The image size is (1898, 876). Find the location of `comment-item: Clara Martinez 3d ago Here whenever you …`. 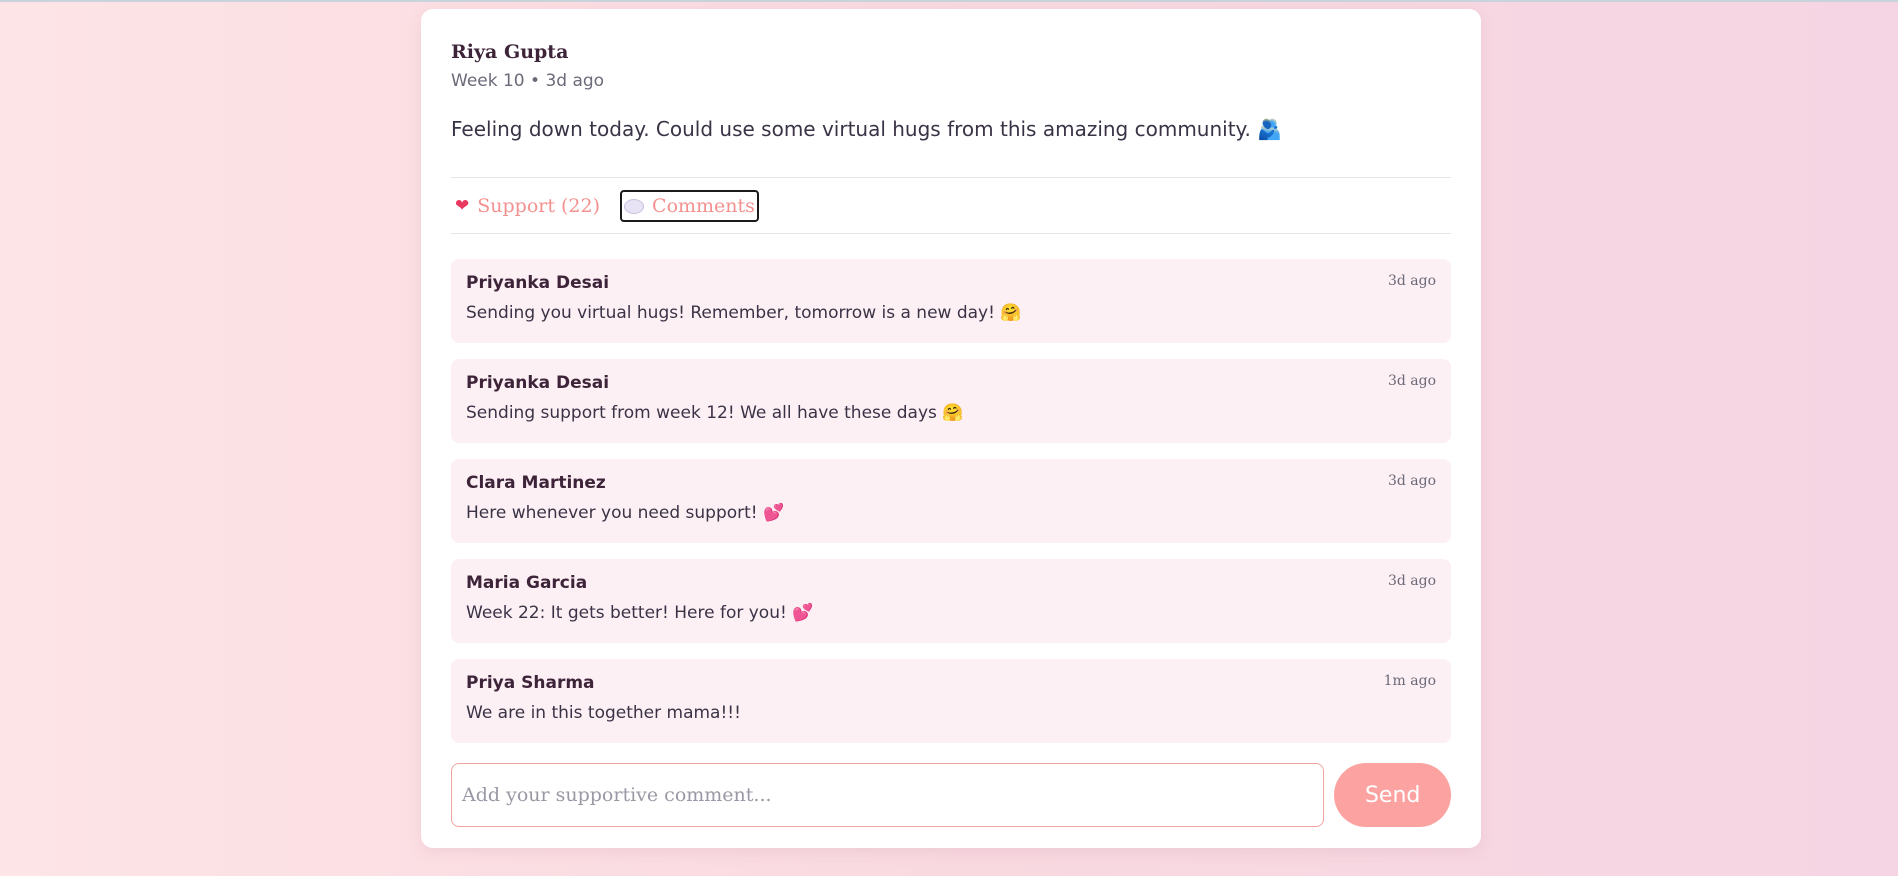

comment-item: Clara Martinez 3d ago Here whenever you … is located at coordinates (951, 501).